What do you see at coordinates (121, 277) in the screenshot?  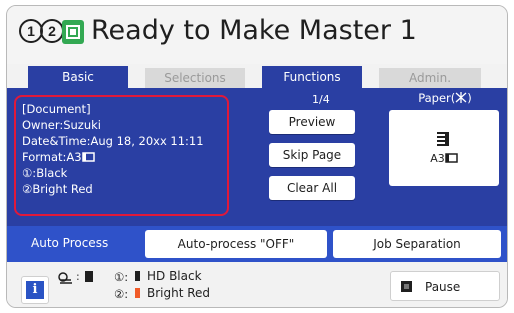 I see `ink-1-number: ①:` at bounding box center [121, 277].